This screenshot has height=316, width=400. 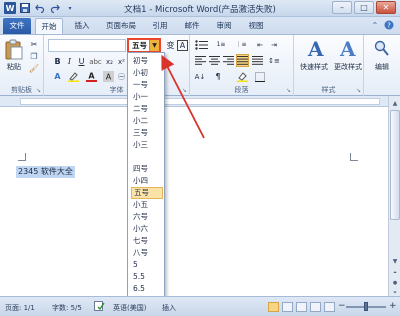 What do you see at coordinates (34, 44) in the screenshot?
I see `cut-icon: ✂` at bounding box center [34, 44].